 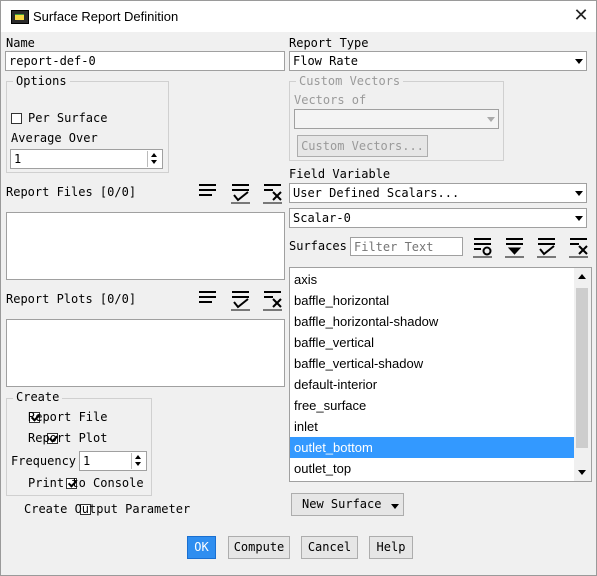 What do you see at coordinates (107, 509) in the screenshot?
I see `create-output-parameter-label: Create Output Parameter` at bounding box center [107, 509].